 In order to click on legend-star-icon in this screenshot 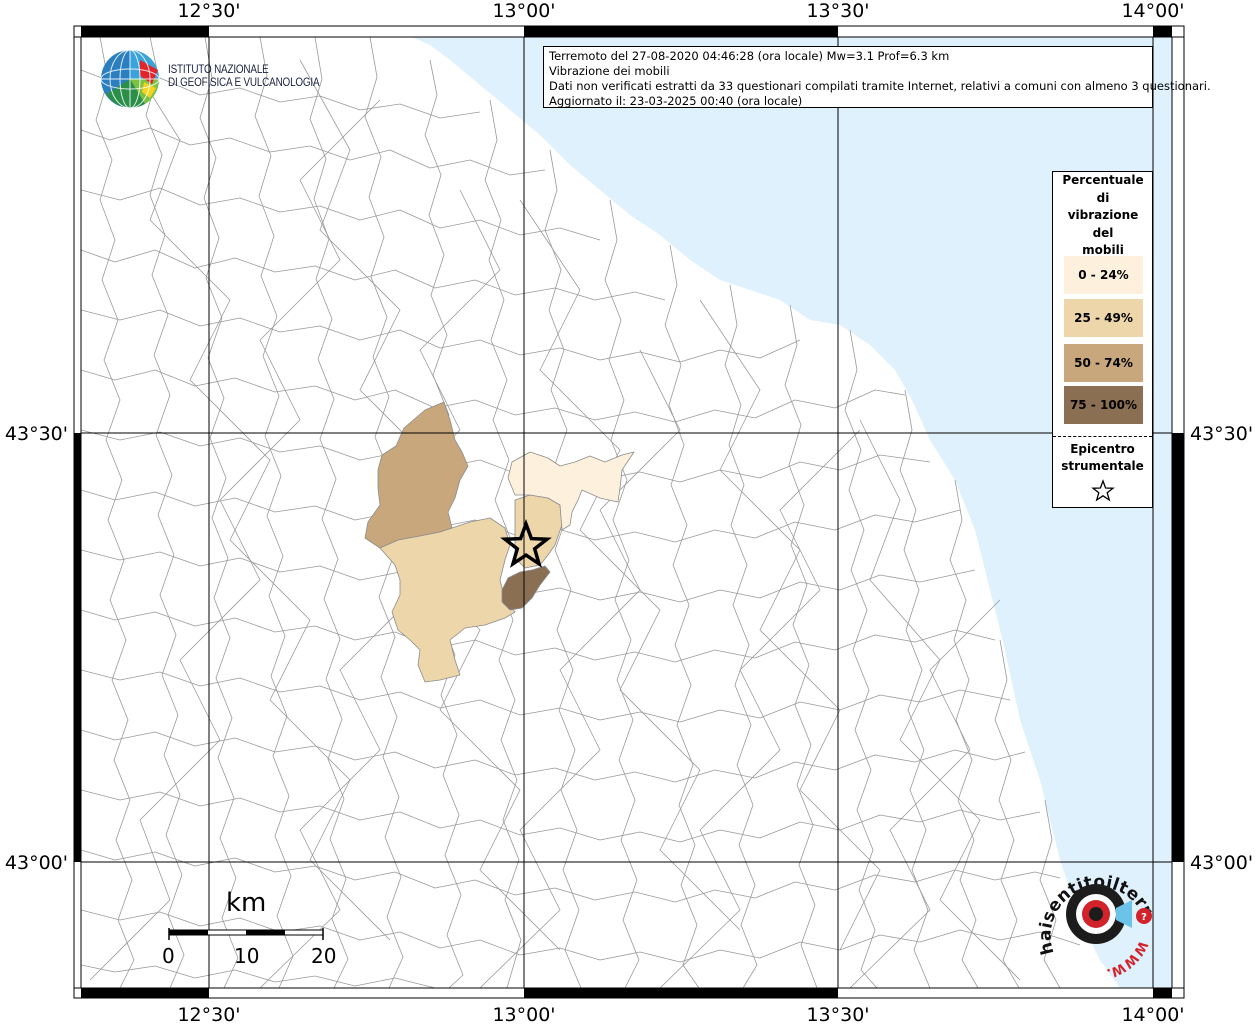, I will do `click(1103, 490)`.